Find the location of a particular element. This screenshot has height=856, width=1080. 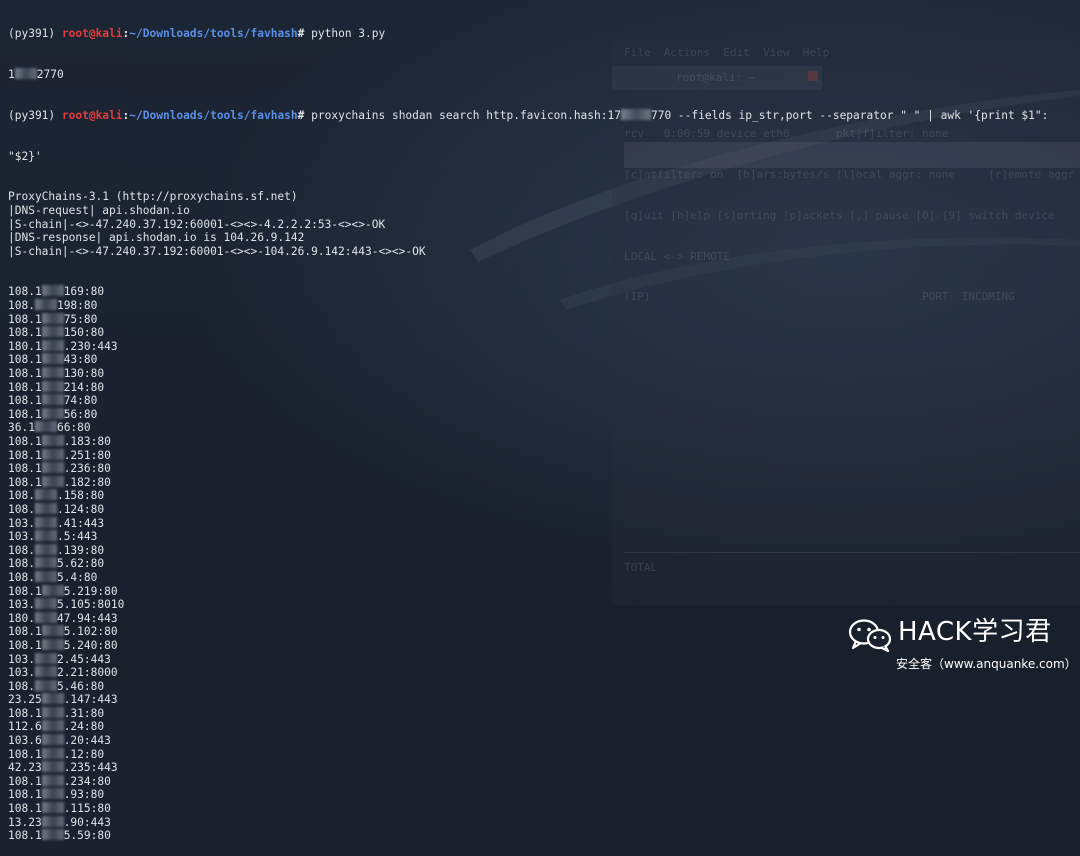

result-line: 103. .5:443 is located at coordinates (53, 537).